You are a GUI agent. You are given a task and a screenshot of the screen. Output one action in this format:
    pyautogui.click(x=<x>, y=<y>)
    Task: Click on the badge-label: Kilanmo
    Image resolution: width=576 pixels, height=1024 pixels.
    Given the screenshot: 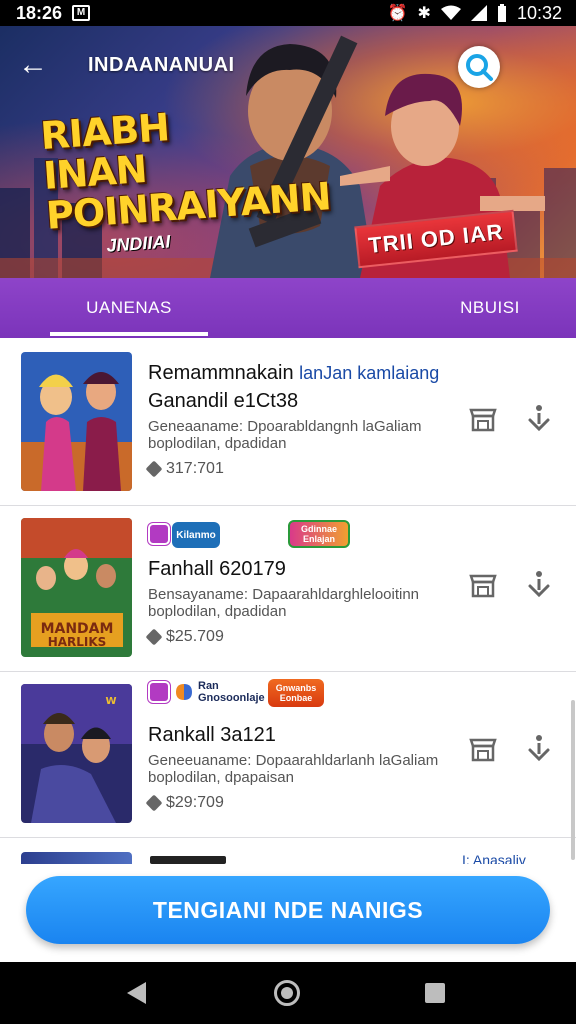 What is the action you would take?
    pyautogui.click(x=196, y=535)
    